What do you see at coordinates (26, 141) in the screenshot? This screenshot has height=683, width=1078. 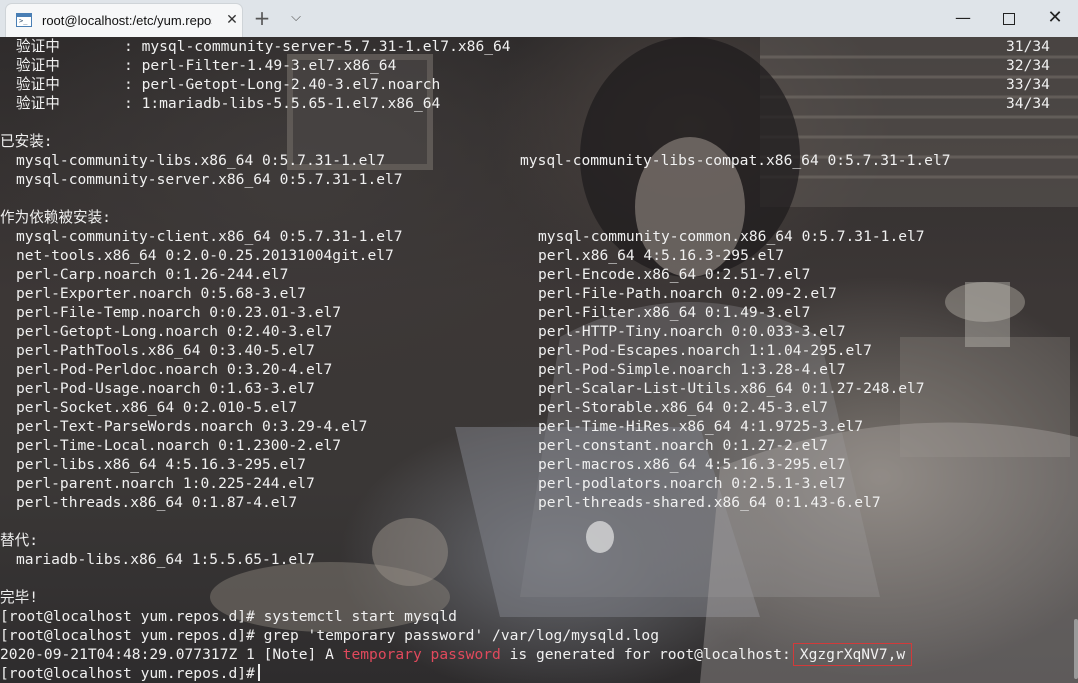 I see `installed-heading-text: 已安装:` at bounding box center [26, 141].